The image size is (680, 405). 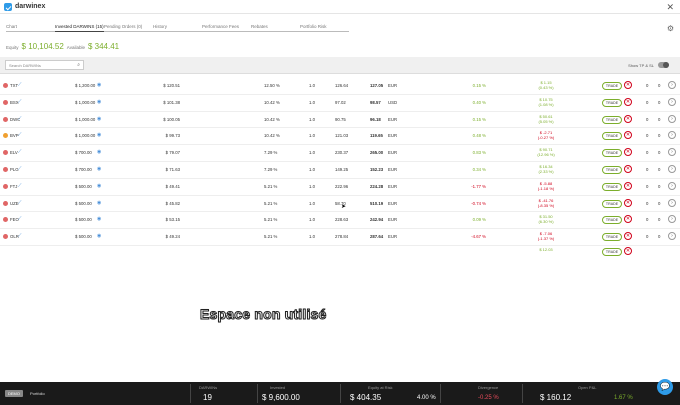 I want to click on allocation-pct: 5.21 %, so click(x=271, y=203).